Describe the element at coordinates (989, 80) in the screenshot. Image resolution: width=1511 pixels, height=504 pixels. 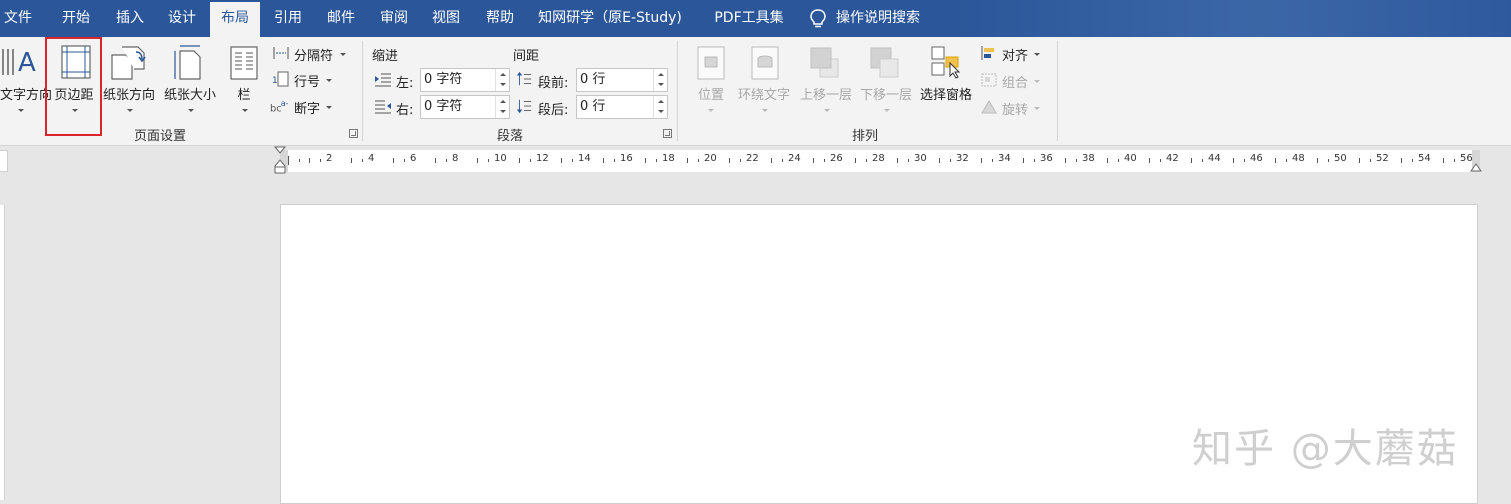
I see `group-icon` at that location.